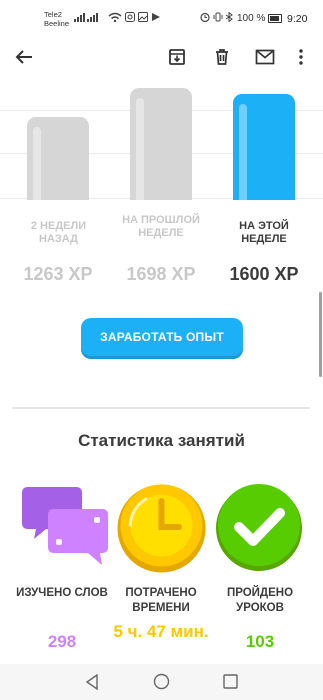  What do you see at coordinates (205, 17) in the screenshot?
I see `alarm-icon` at bounding box center [205, 17].